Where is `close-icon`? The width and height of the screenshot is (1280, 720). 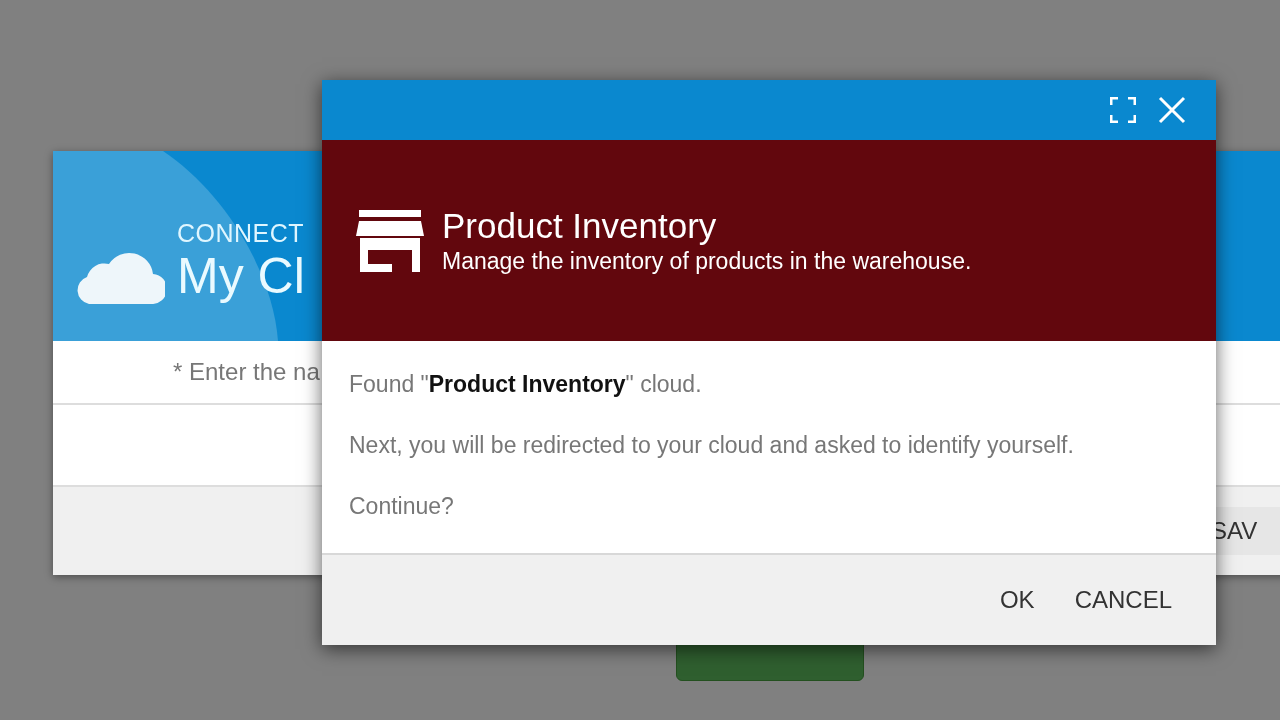 close-icon is located at coordinates (1172, 110).